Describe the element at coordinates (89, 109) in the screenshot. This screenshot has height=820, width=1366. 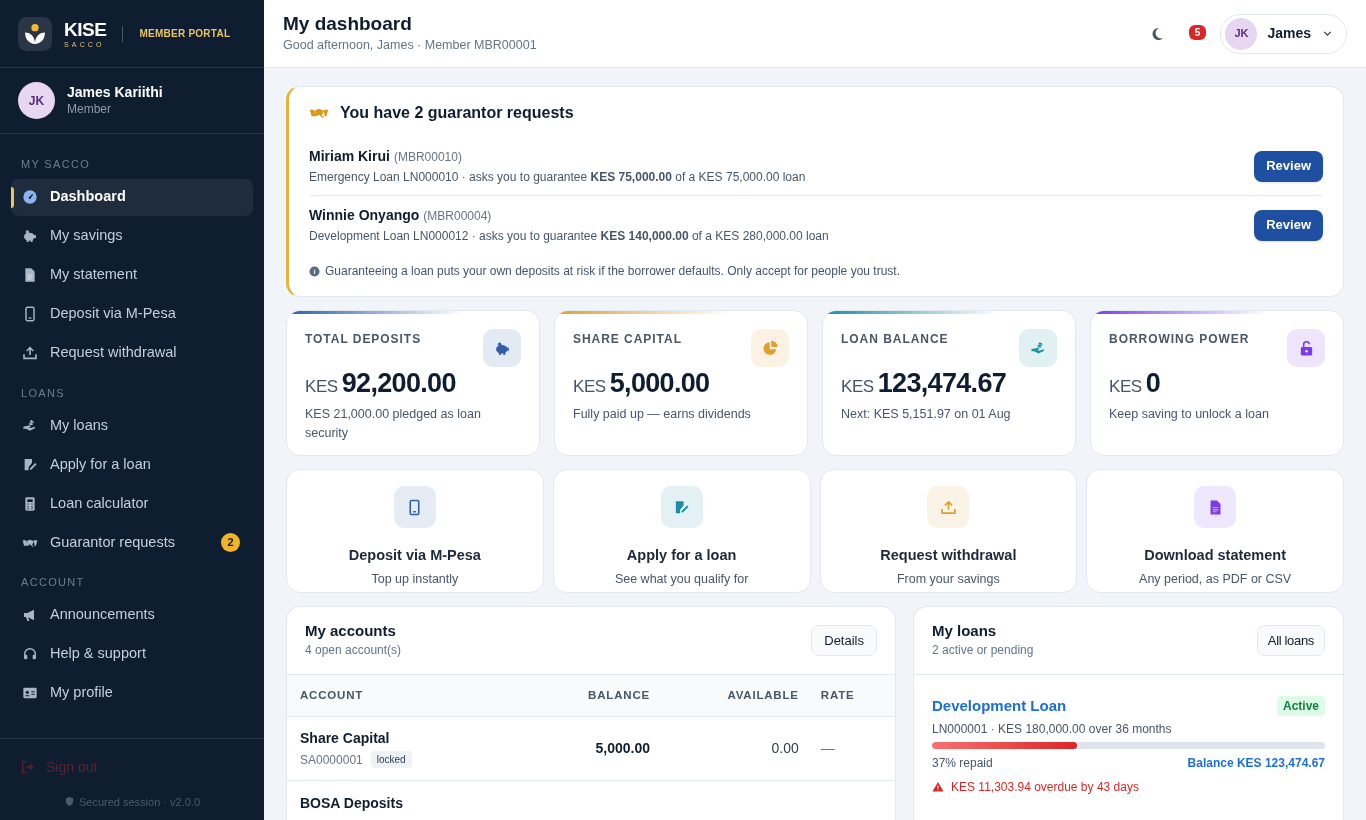
I see `user-role: Member` at that location.